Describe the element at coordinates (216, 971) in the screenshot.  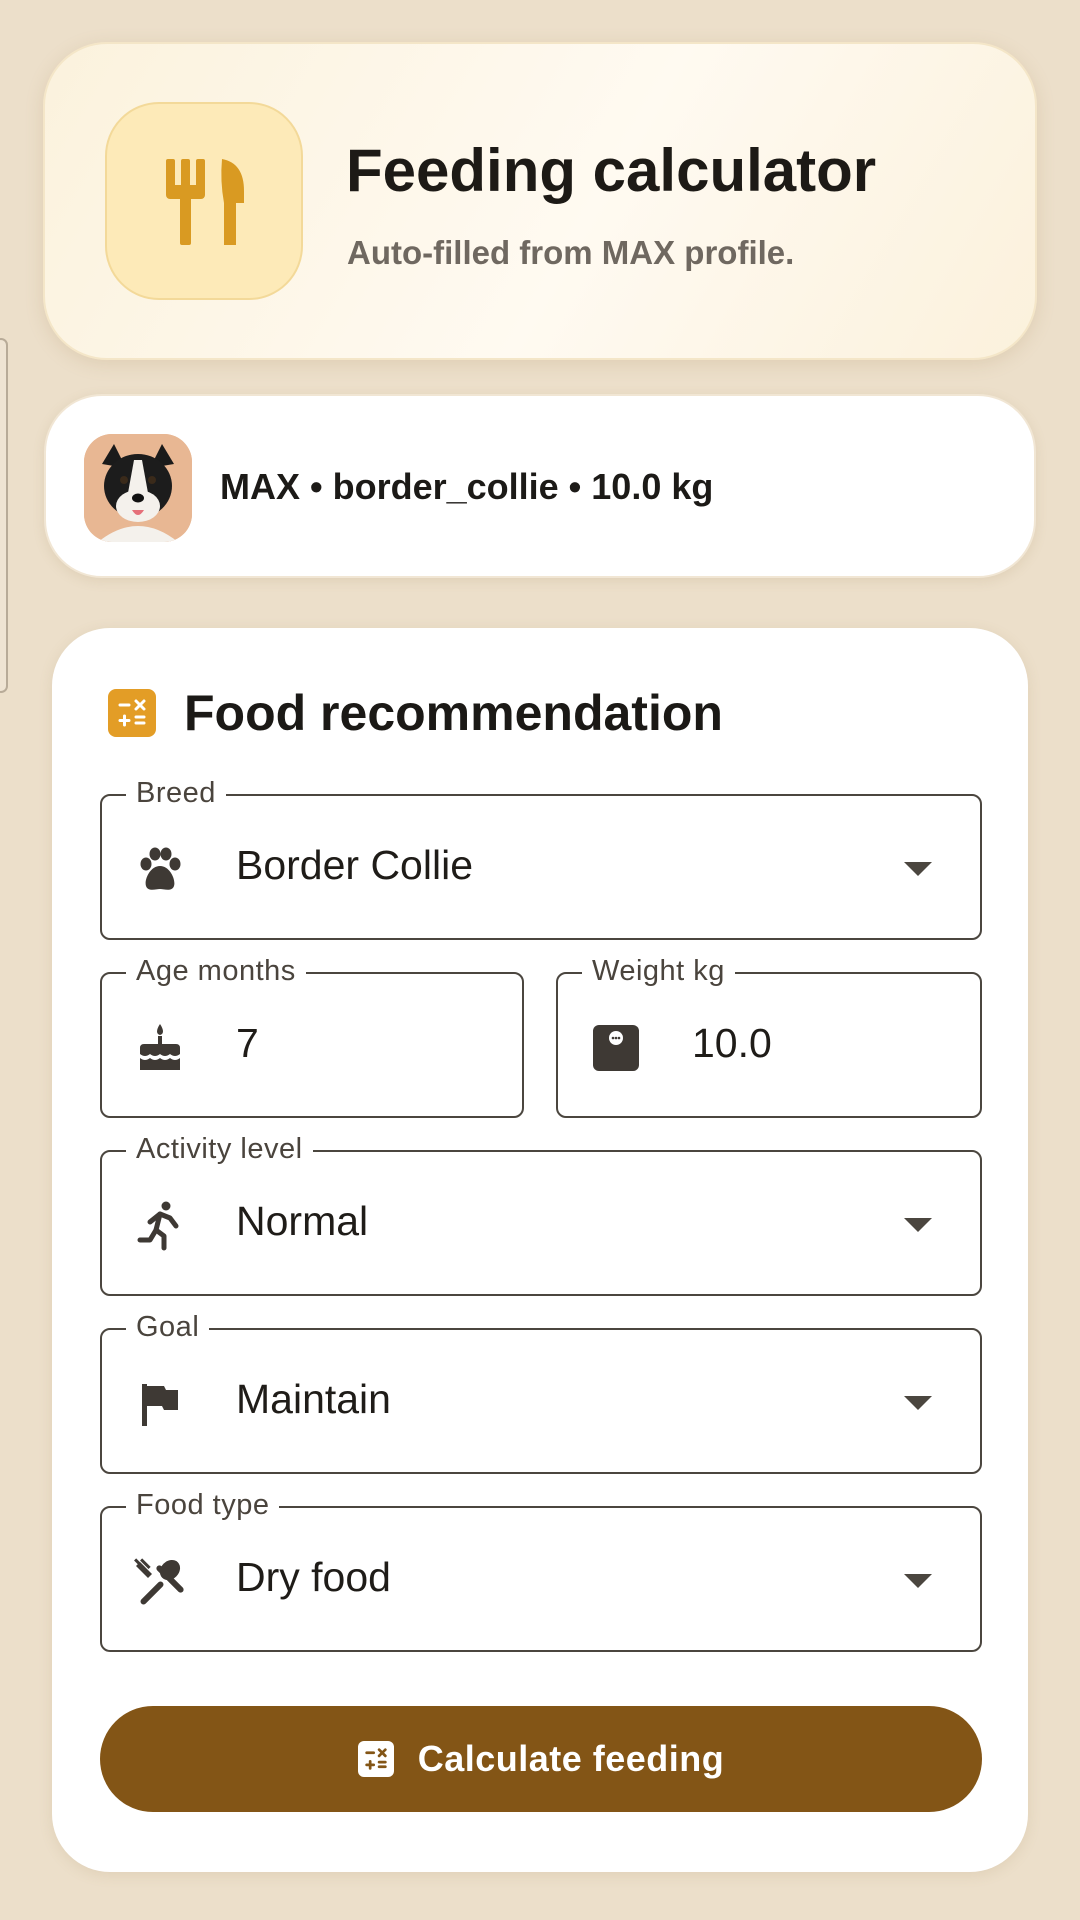
I see `age-label: Age months` at that location.